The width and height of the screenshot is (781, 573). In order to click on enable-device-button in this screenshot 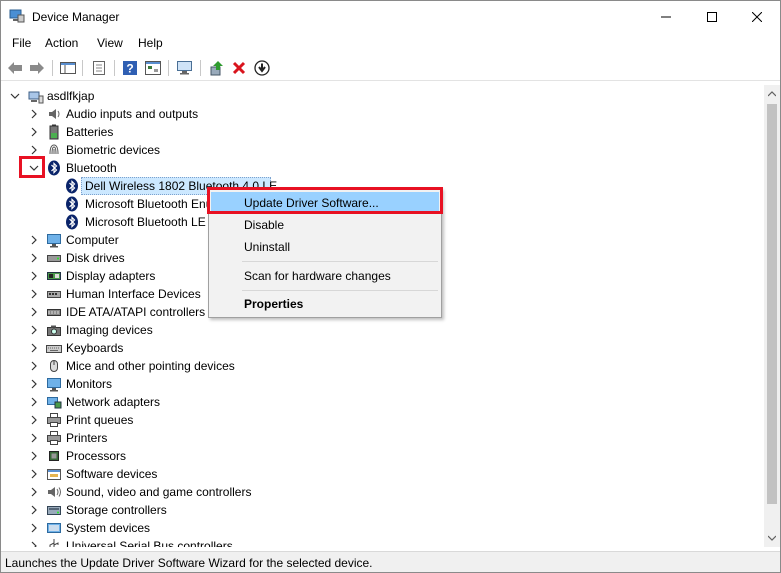, I will do `click(262, 68)`.